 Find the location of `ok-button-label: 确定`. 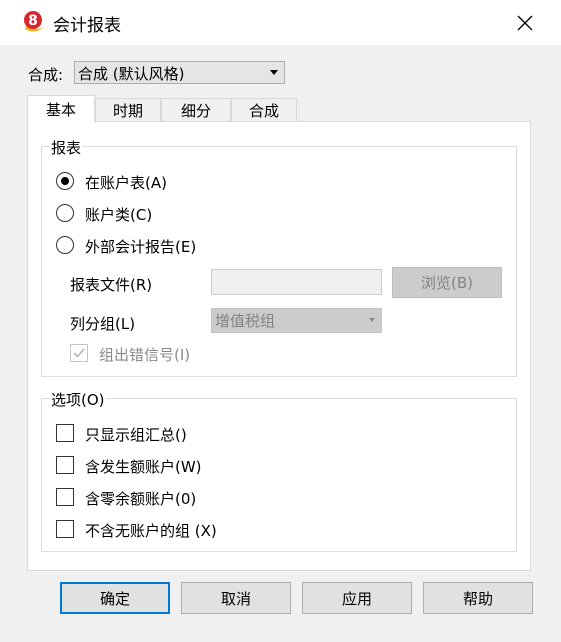

ok-button-label: 确定 is located at coordinates (114, 598).